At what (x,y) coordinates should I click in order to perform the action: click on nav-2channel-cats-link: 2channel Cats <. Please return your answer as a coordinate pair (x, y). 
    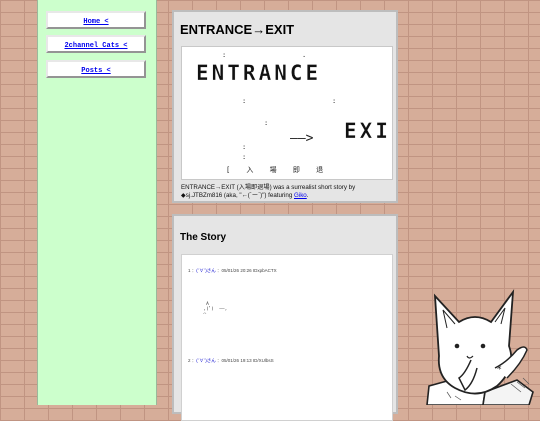
    Looking at the image, I should click on (95, 46).